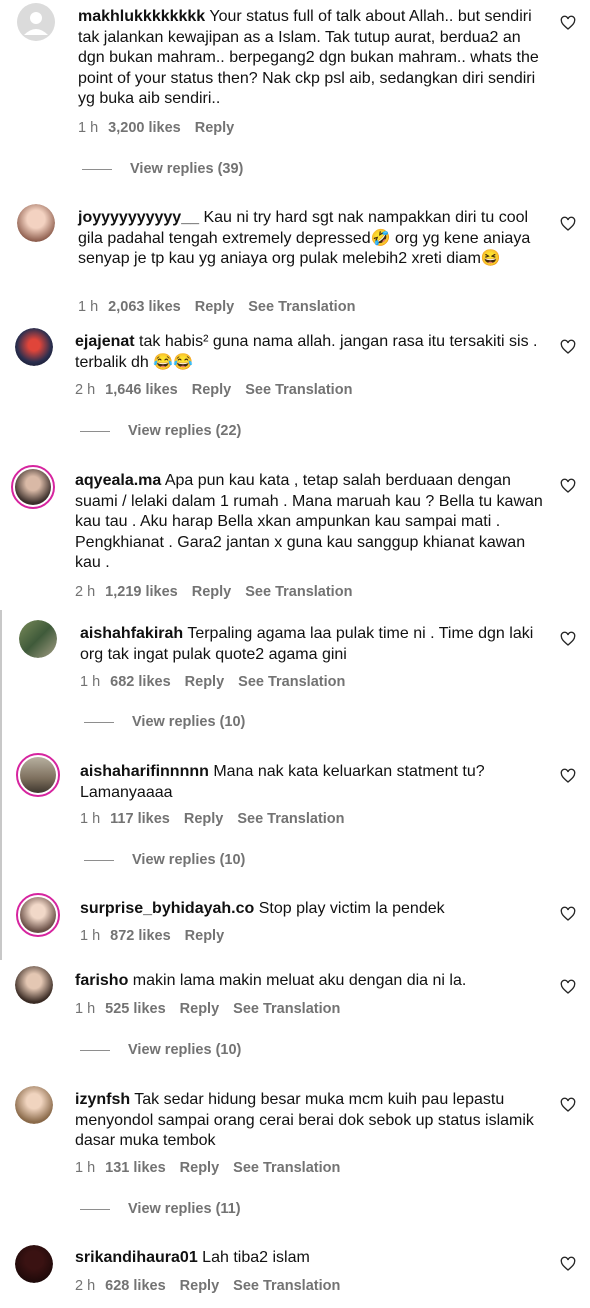  What do you see at coordinates (102, 1099) in the screenshot?
I see `comment-username: izynfsh` at bounding box center [102, 1099].